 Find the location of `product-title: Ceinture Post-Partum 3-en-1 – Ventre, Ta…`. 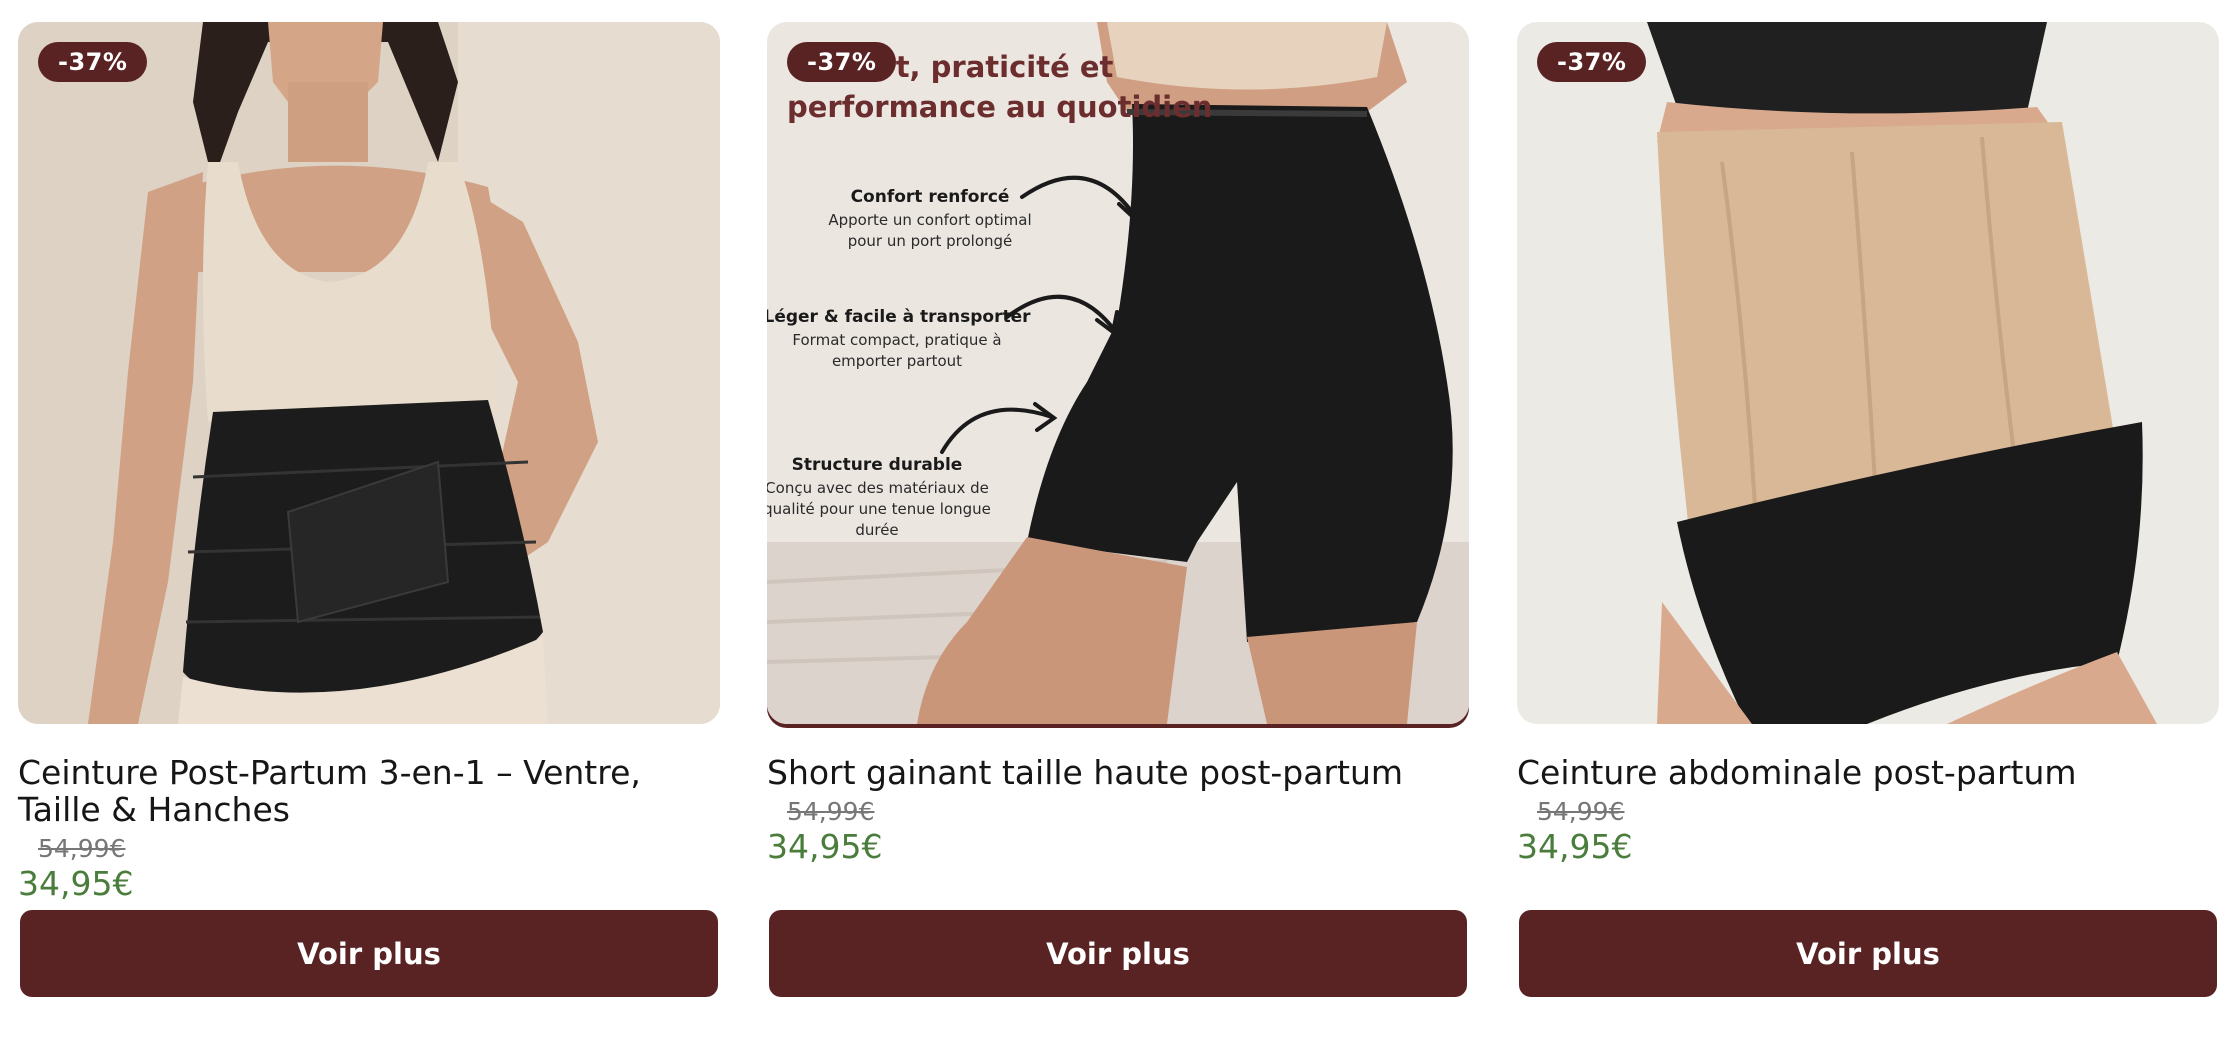

product-title: Ceinture Post-Partum 3-en-1 – Ventre, Ta… is located at coordinates (369, 791).